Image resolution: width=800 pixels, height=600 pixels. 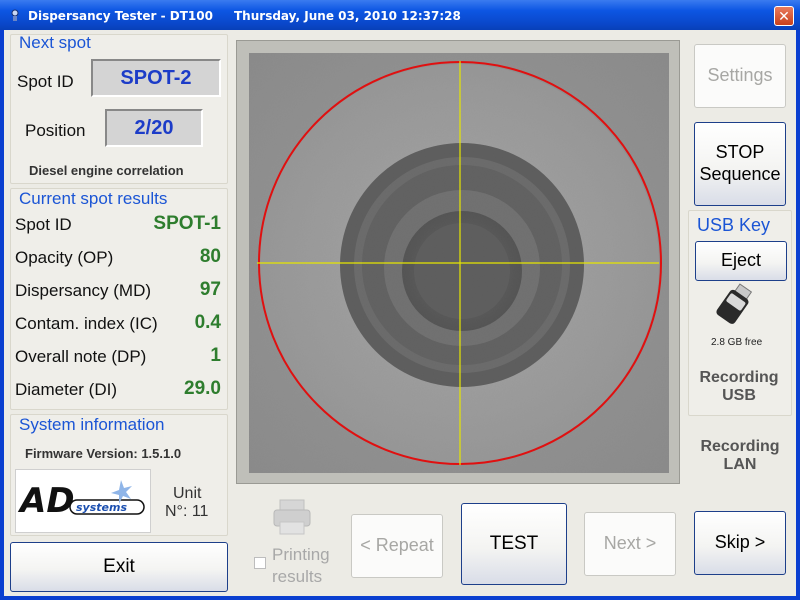 I want to click on close-icon: ✕, so click(x=784, y=16).